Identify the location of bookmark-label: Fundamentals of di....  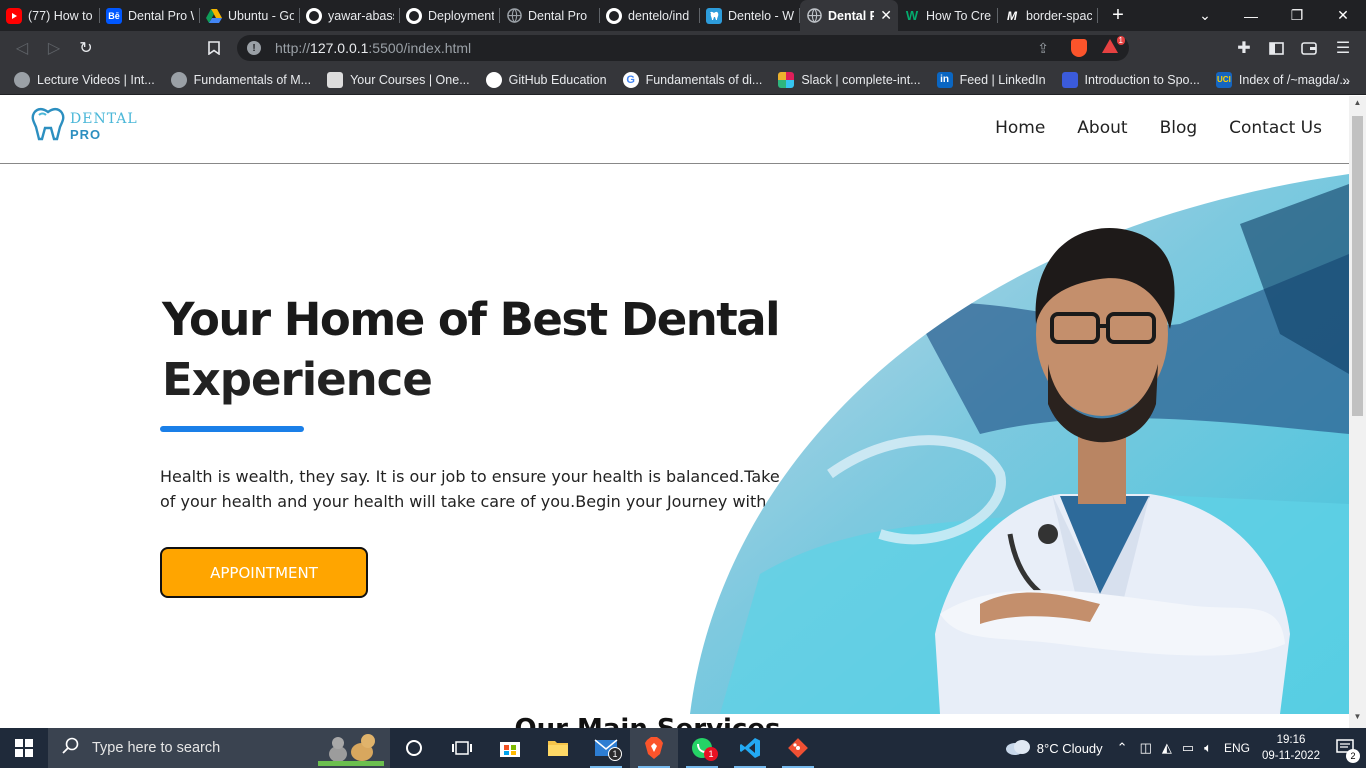
(704, 79).